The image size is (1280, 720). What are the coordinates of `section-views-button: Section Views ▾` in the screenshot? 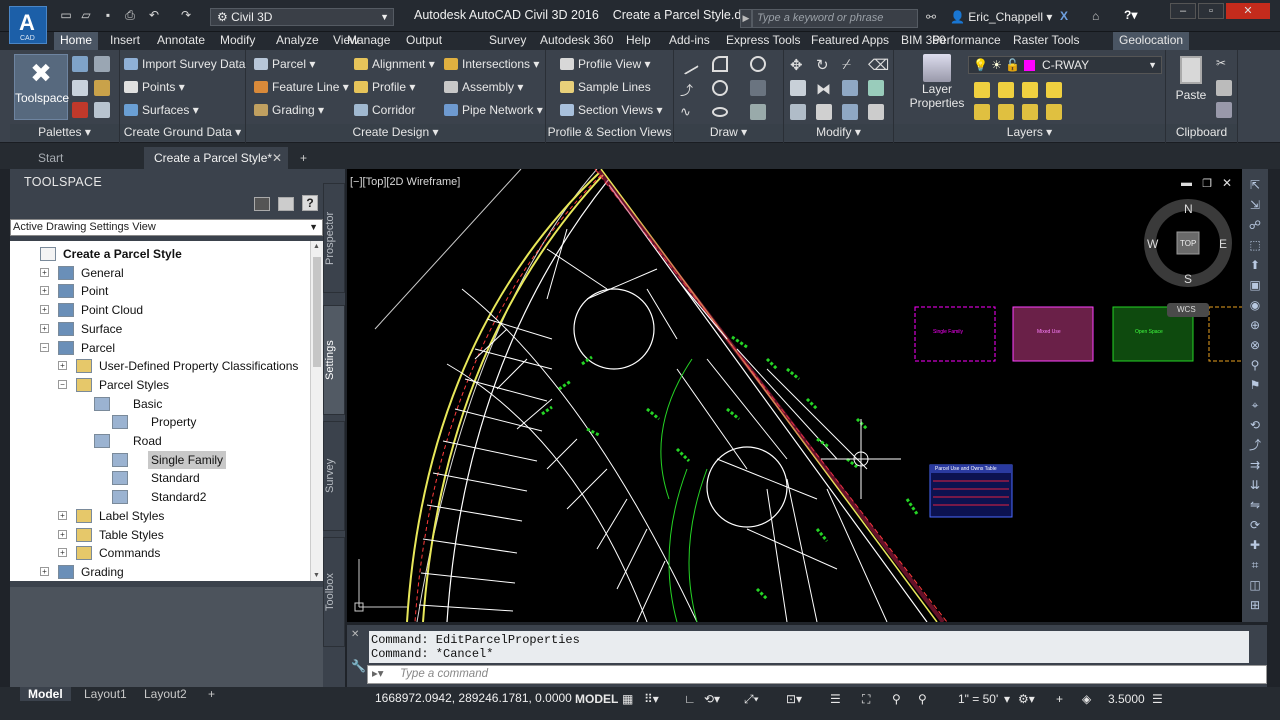 It's located at (610, 110).